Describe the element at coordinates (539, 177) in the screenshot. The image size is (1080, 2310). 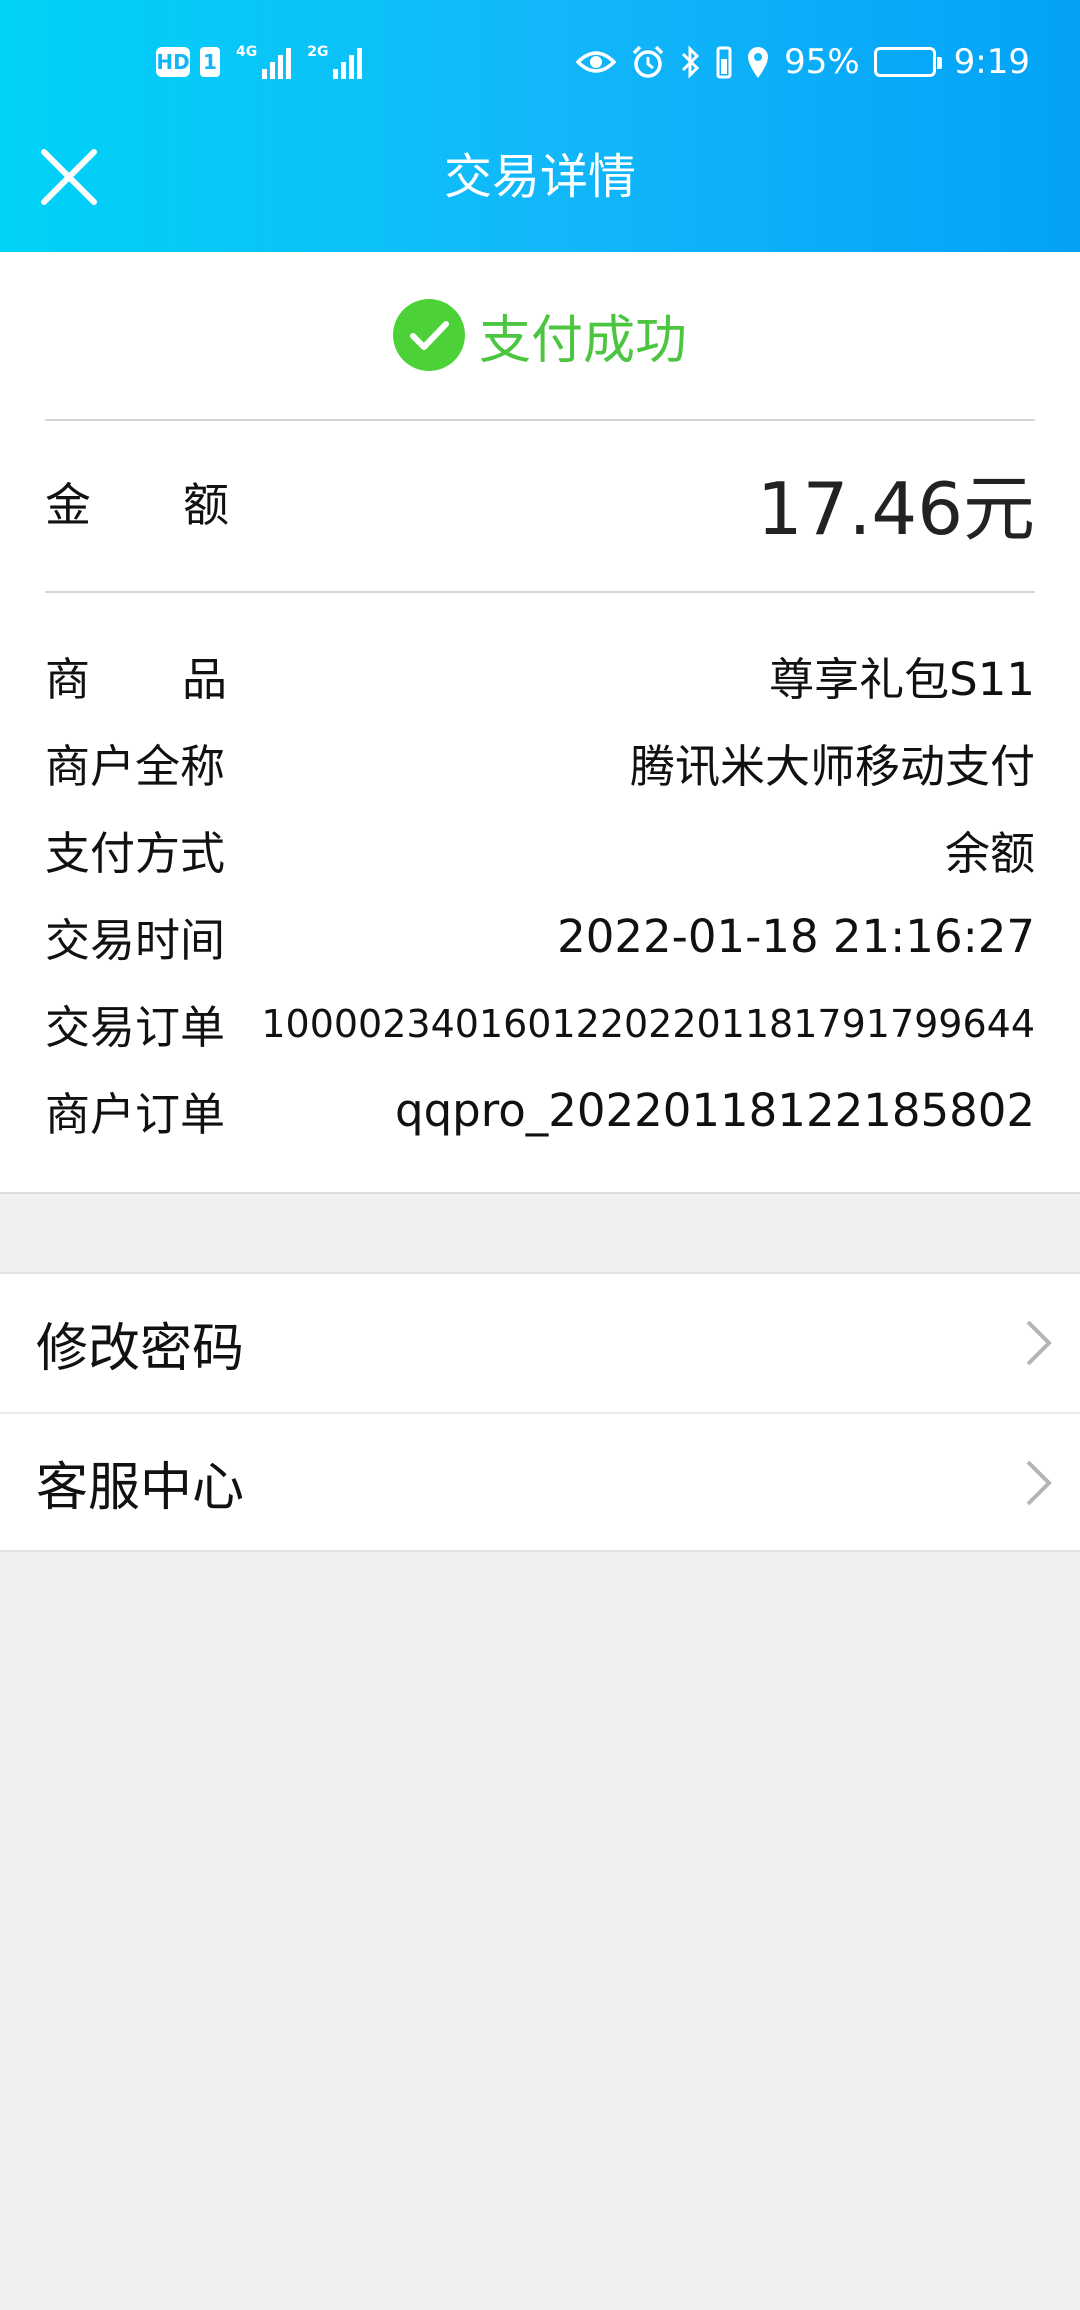
I see `page-title: 交易详情` at that location.